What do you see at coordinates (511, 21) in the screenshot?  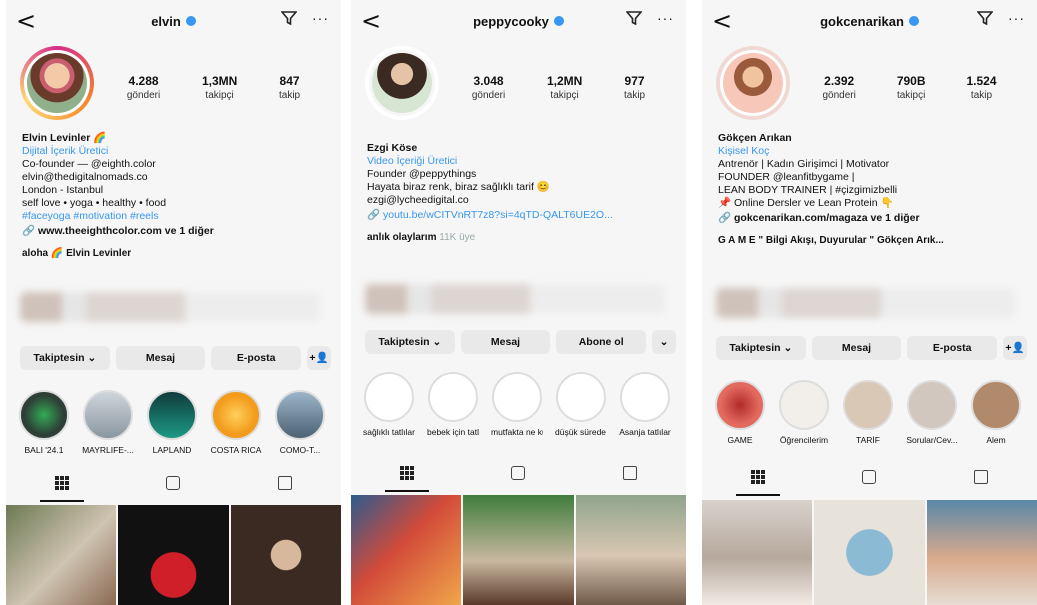 I see `username: peppycooky` at bounding box center [511, 21].